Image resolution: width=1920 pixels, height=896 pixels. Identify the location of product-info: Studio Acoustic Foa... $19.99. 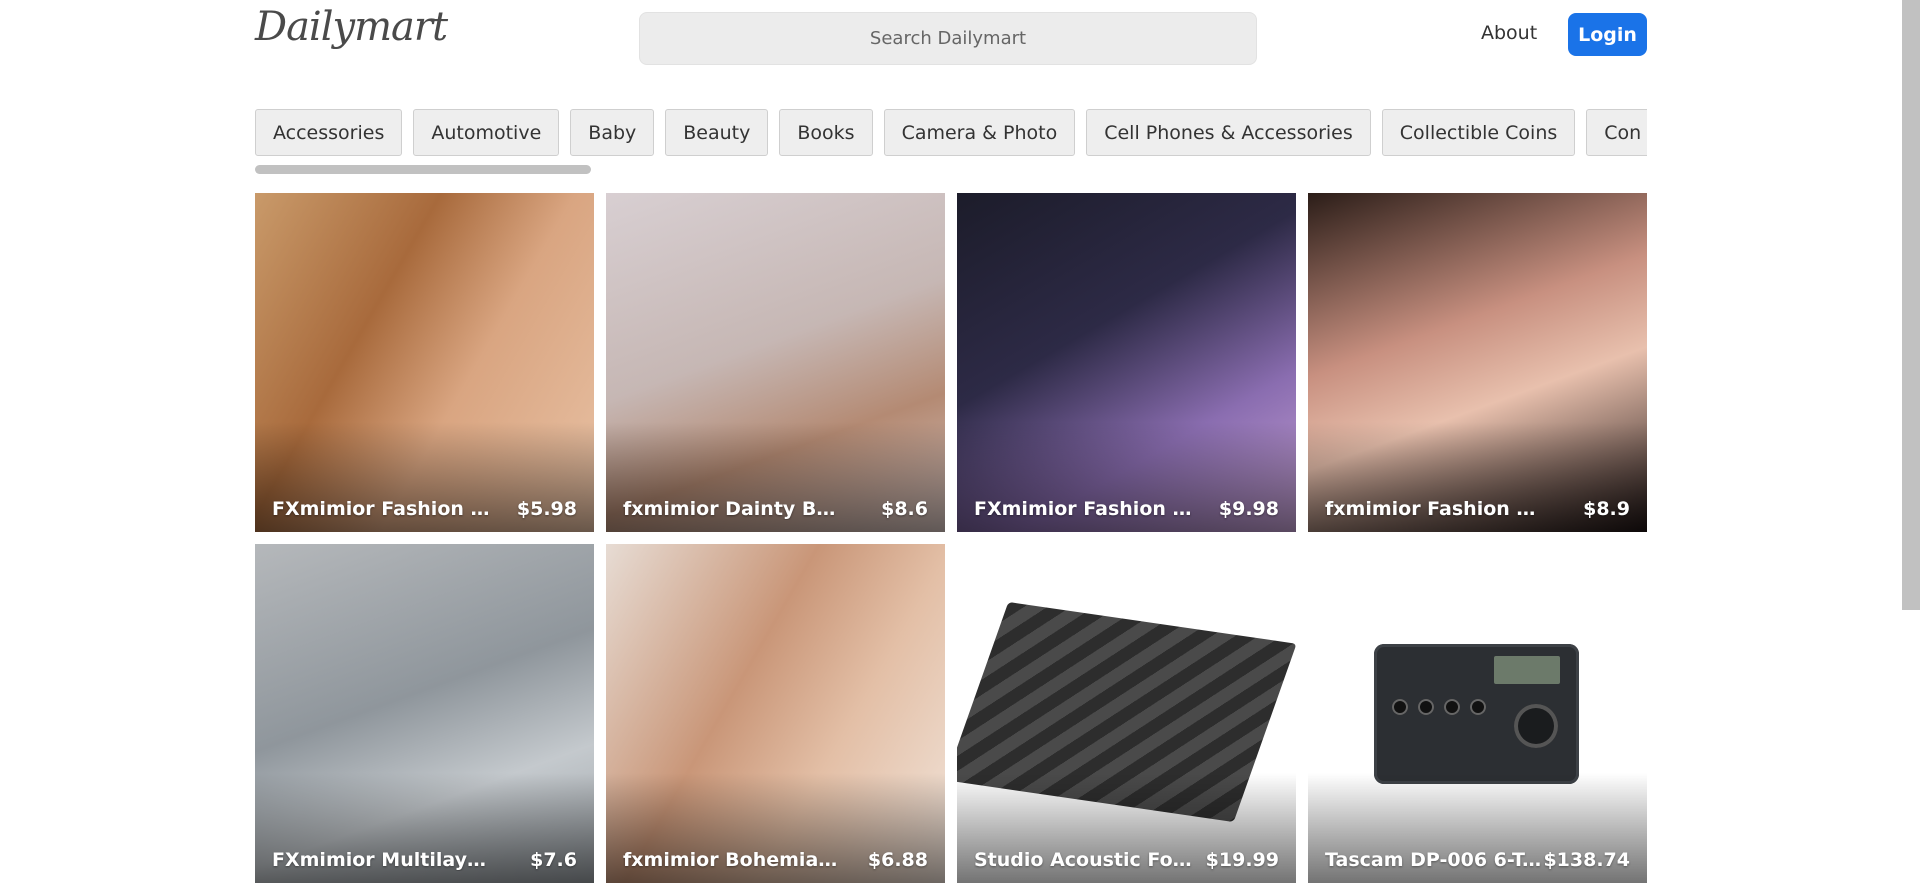
(1126, 860).